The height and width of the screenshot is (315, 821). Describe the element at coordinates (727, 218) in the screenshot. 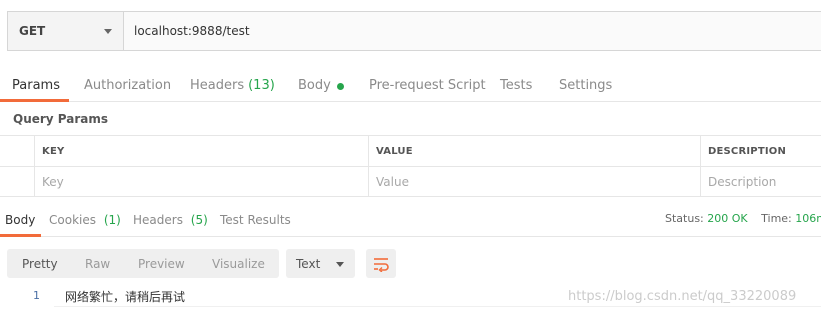

I see `status-value: 200 OK` at that location.